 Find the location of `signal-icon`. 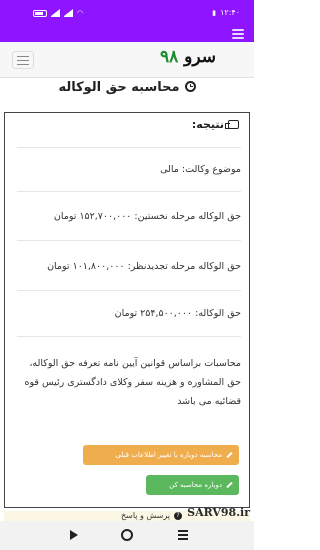

signal-icon is located at coordinates (55, 12).